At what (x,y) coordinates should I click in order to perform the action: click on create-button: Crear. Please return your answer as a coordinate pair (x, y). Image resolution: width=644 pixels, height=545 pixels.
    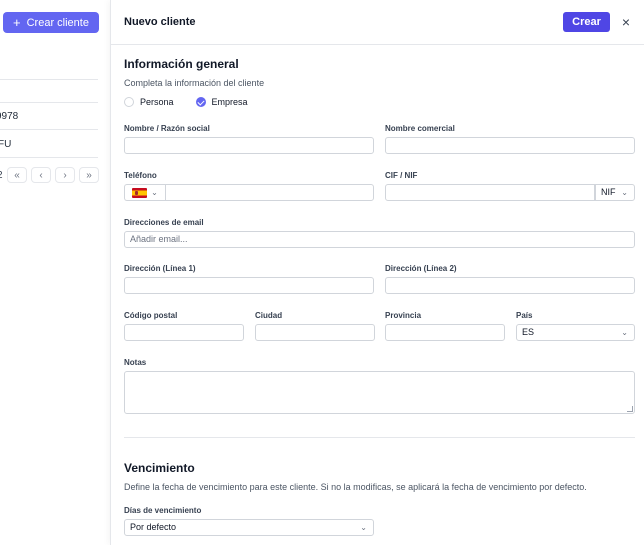
    Looking at the image, I should click on (586, 22).